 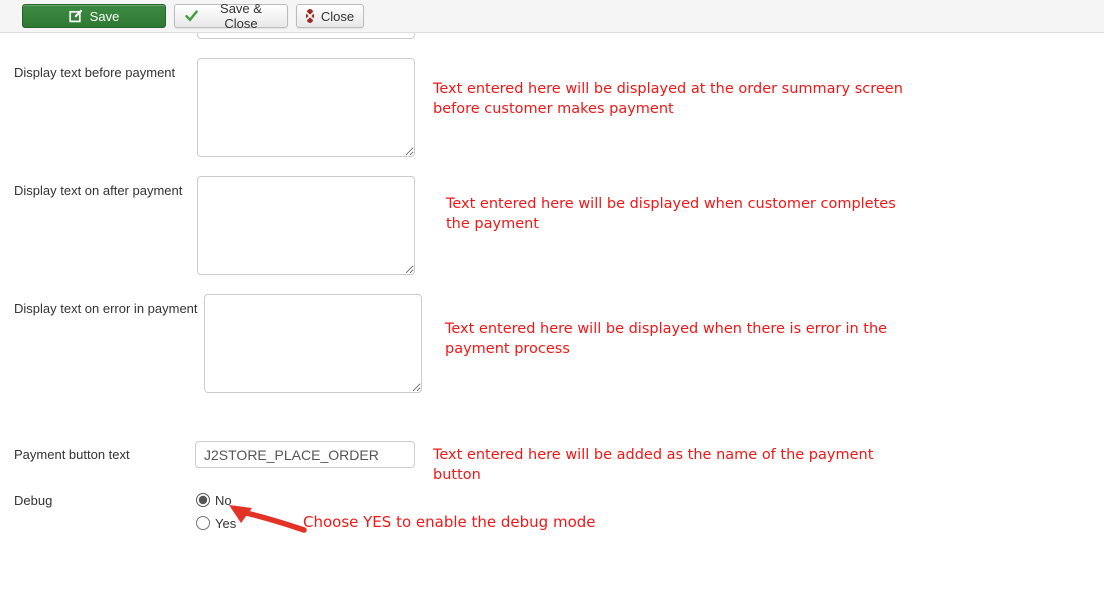 What do you see at coordinates (553, 108) in the screenshot?
I see `note-line: before customer makes payment` at bounding box center [553, 108].